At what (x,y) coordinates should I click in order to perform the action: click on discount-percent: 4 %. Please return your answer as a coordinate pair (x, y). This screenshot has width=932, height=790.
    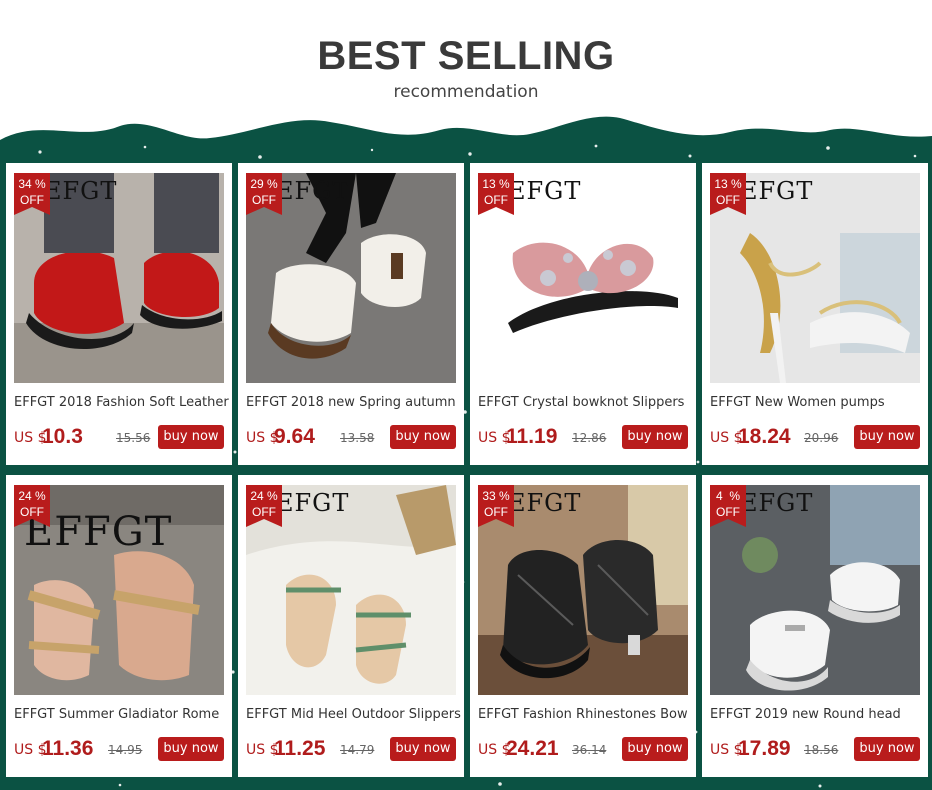
    Looking at the image, I should click on (727, 496).